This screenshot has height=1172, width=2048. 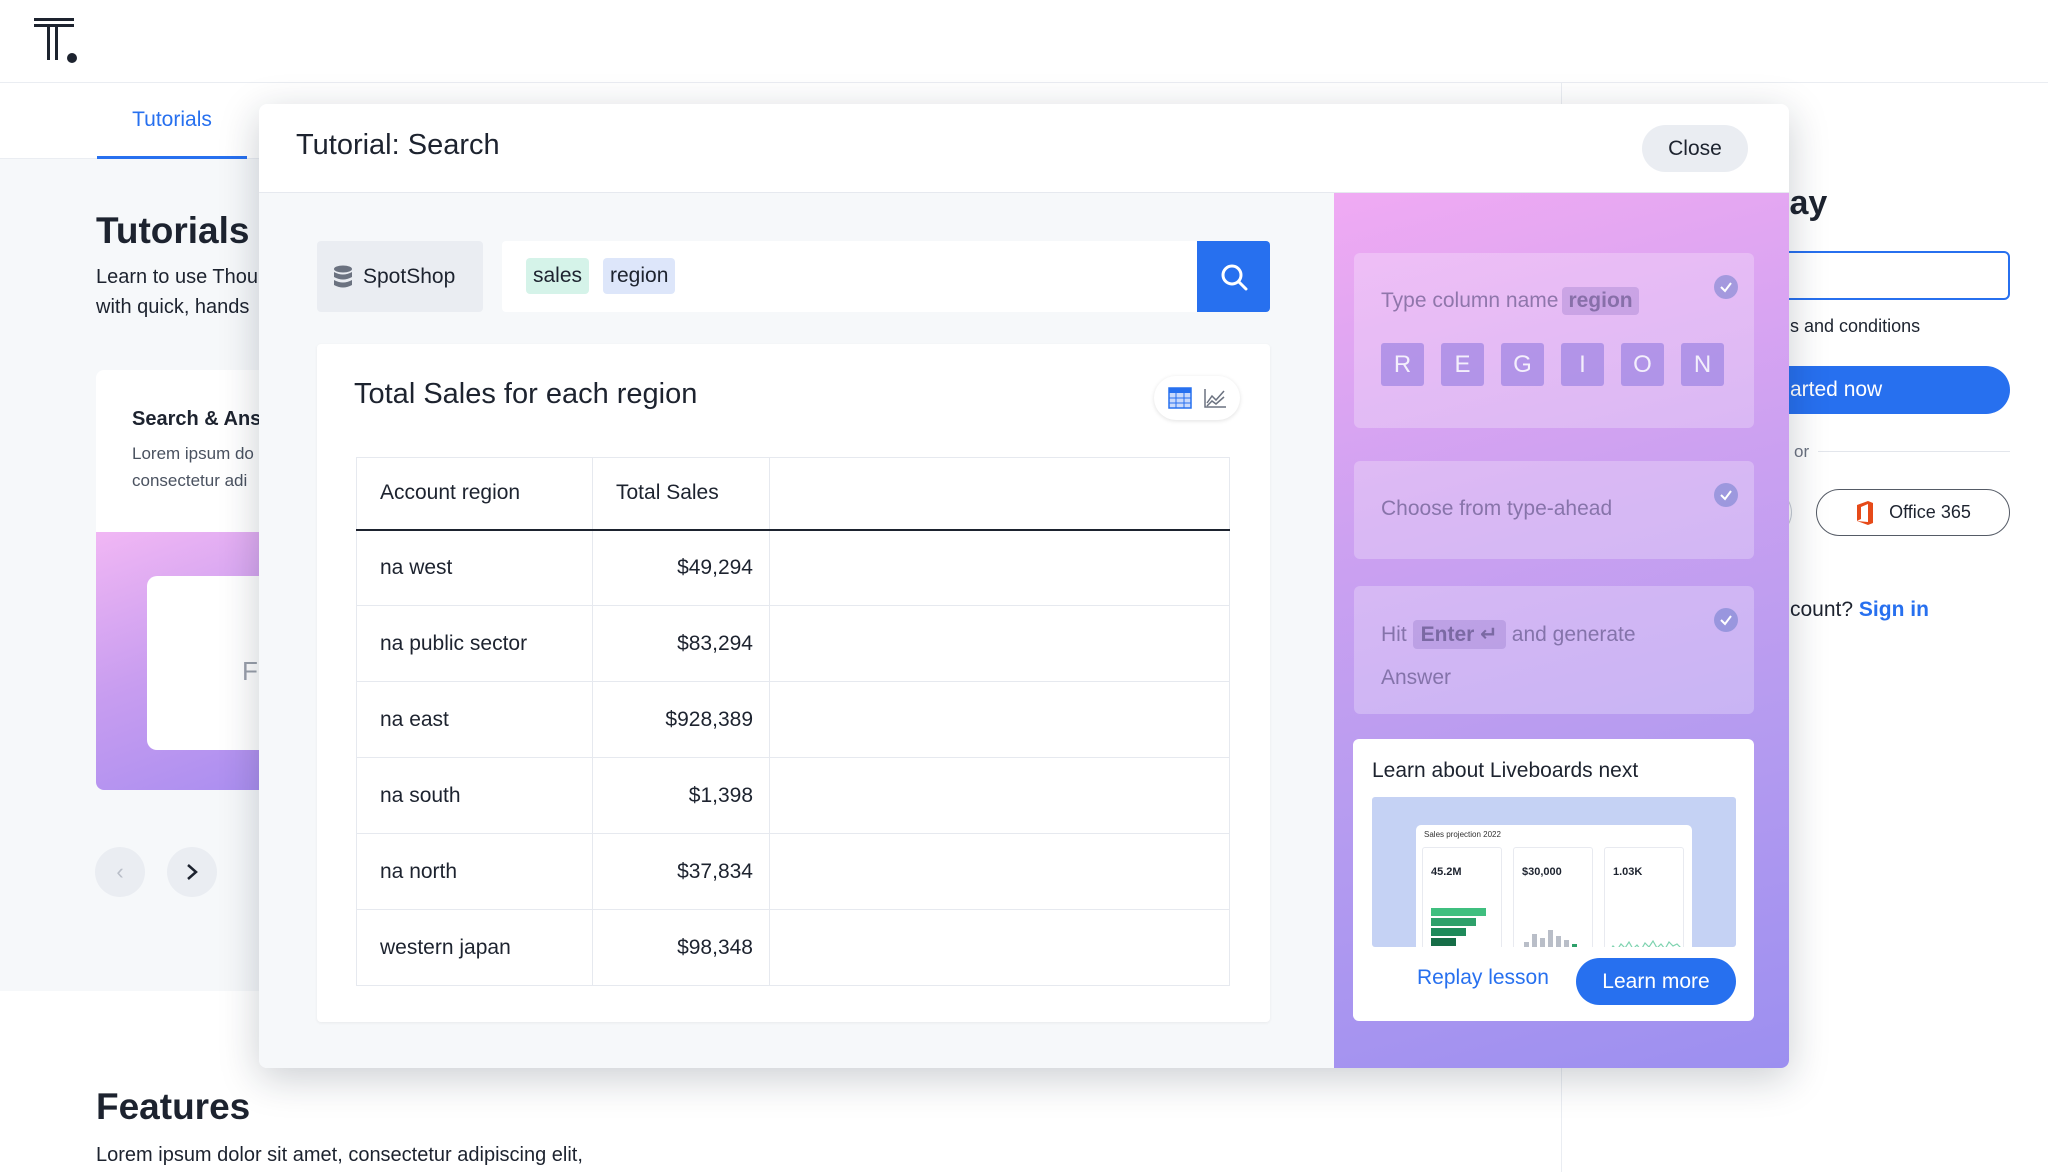 What do you see at coordinates (1702, 364) in the screenshot?
I see `letter-key: N` at bounding box center [1702, 364].